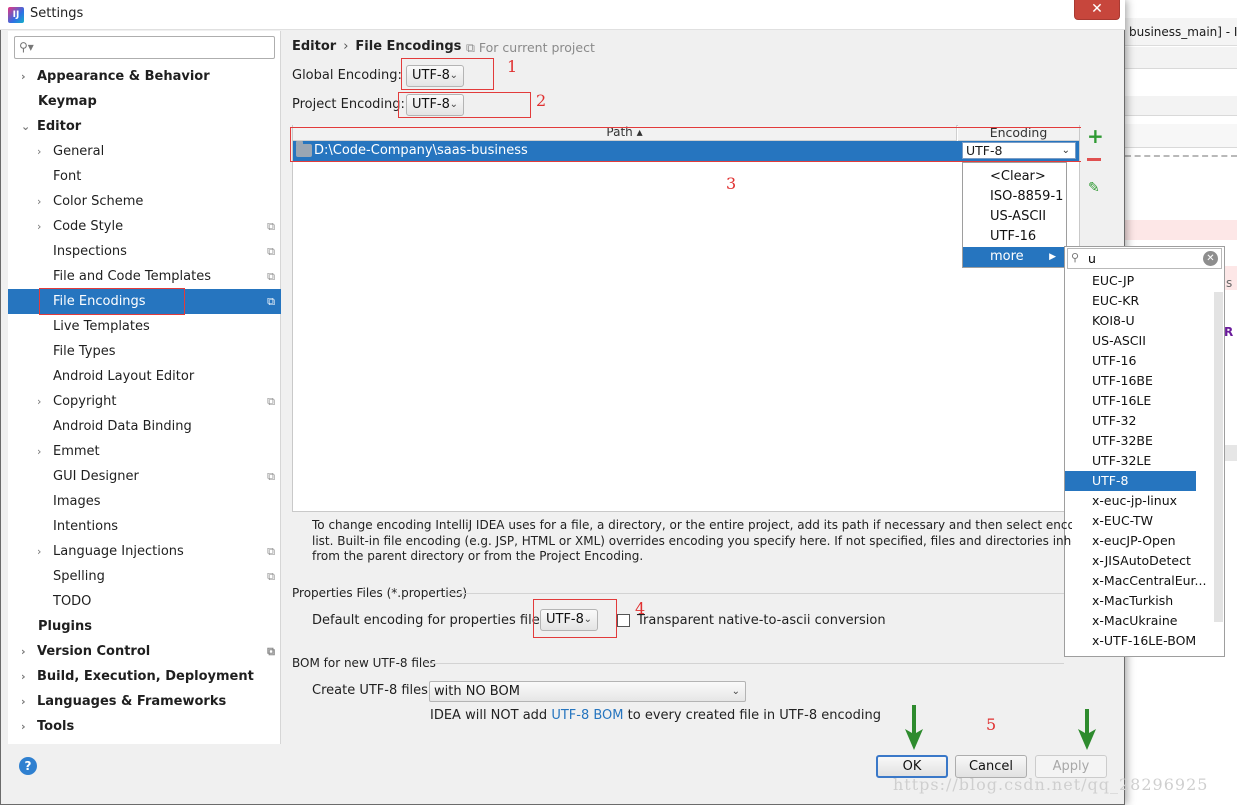  What do you see at coordinates (1139, 621) in the screenshot?
I see `charset-option: x-MacUkraine` at bounding box center [1139, 621].